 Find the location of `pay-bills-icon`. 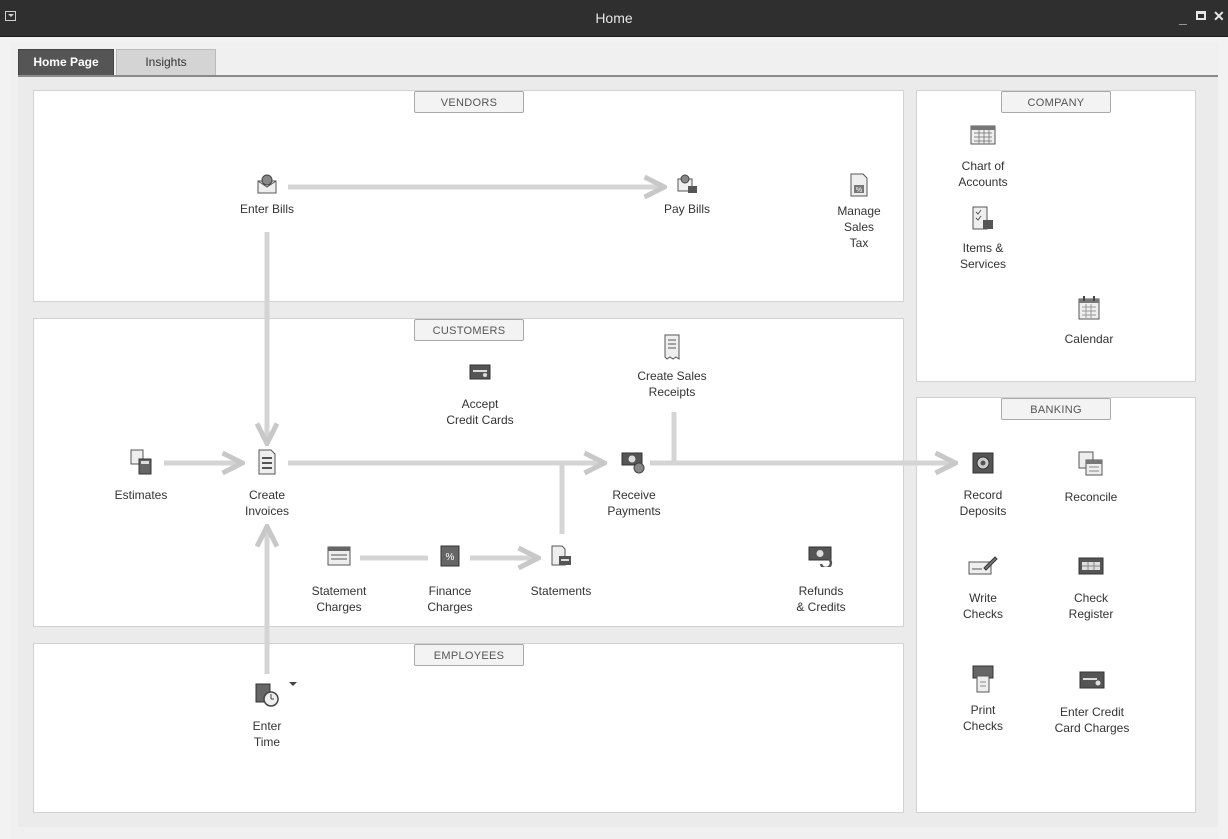

pay-bills-icon is located at coordinates (687, 183).